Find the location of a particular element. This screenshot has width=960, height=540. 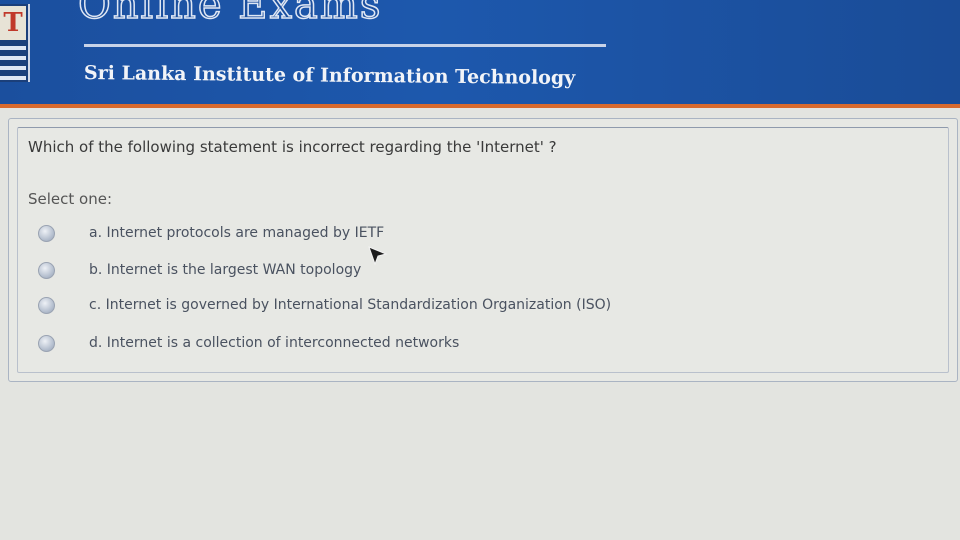

radio-button-d is located at coordinates (46, 343).